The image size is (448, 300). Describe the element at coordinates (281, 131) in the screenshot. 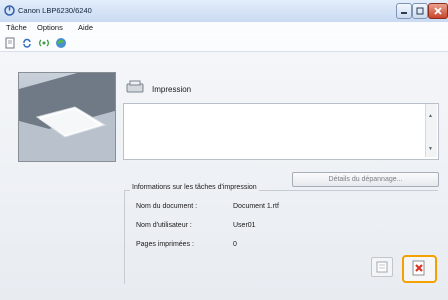

I see `status-message-box` at that location.